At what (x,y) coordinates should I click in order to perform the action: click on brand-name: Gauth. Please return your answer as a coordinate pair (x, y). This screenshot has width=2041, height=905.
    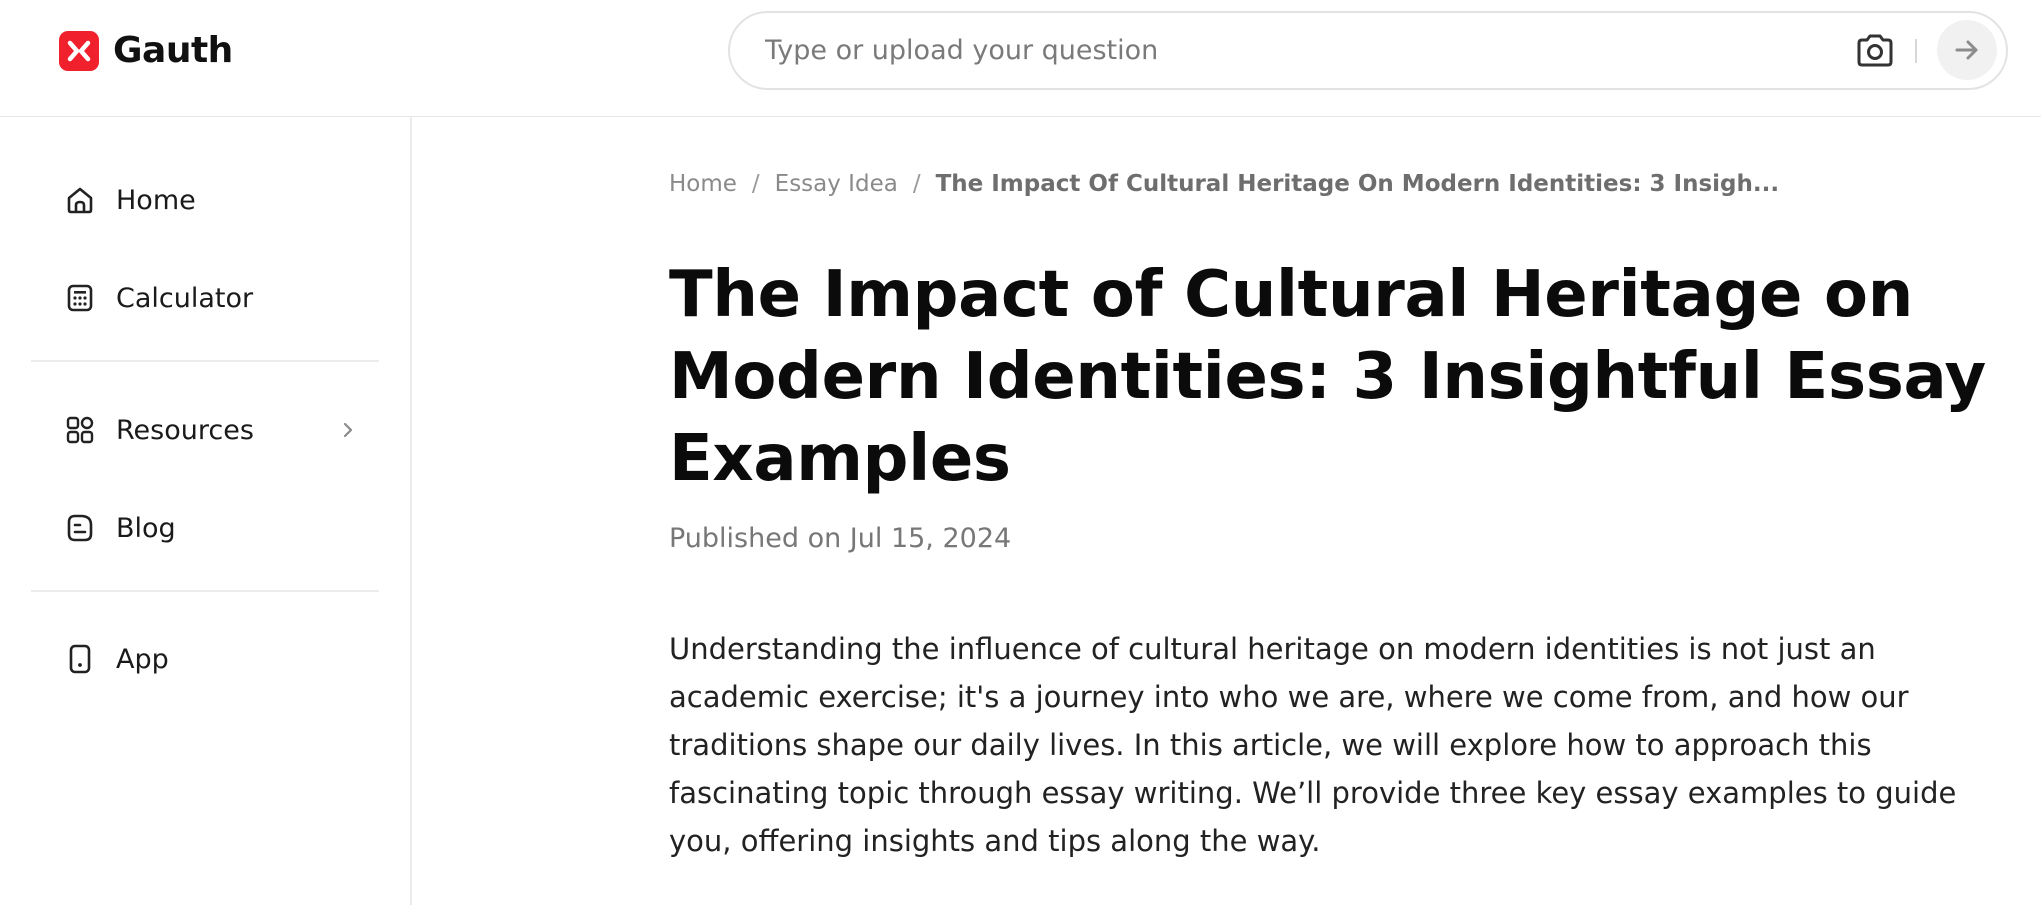
    Looking at the image, I should click on (173, 50).